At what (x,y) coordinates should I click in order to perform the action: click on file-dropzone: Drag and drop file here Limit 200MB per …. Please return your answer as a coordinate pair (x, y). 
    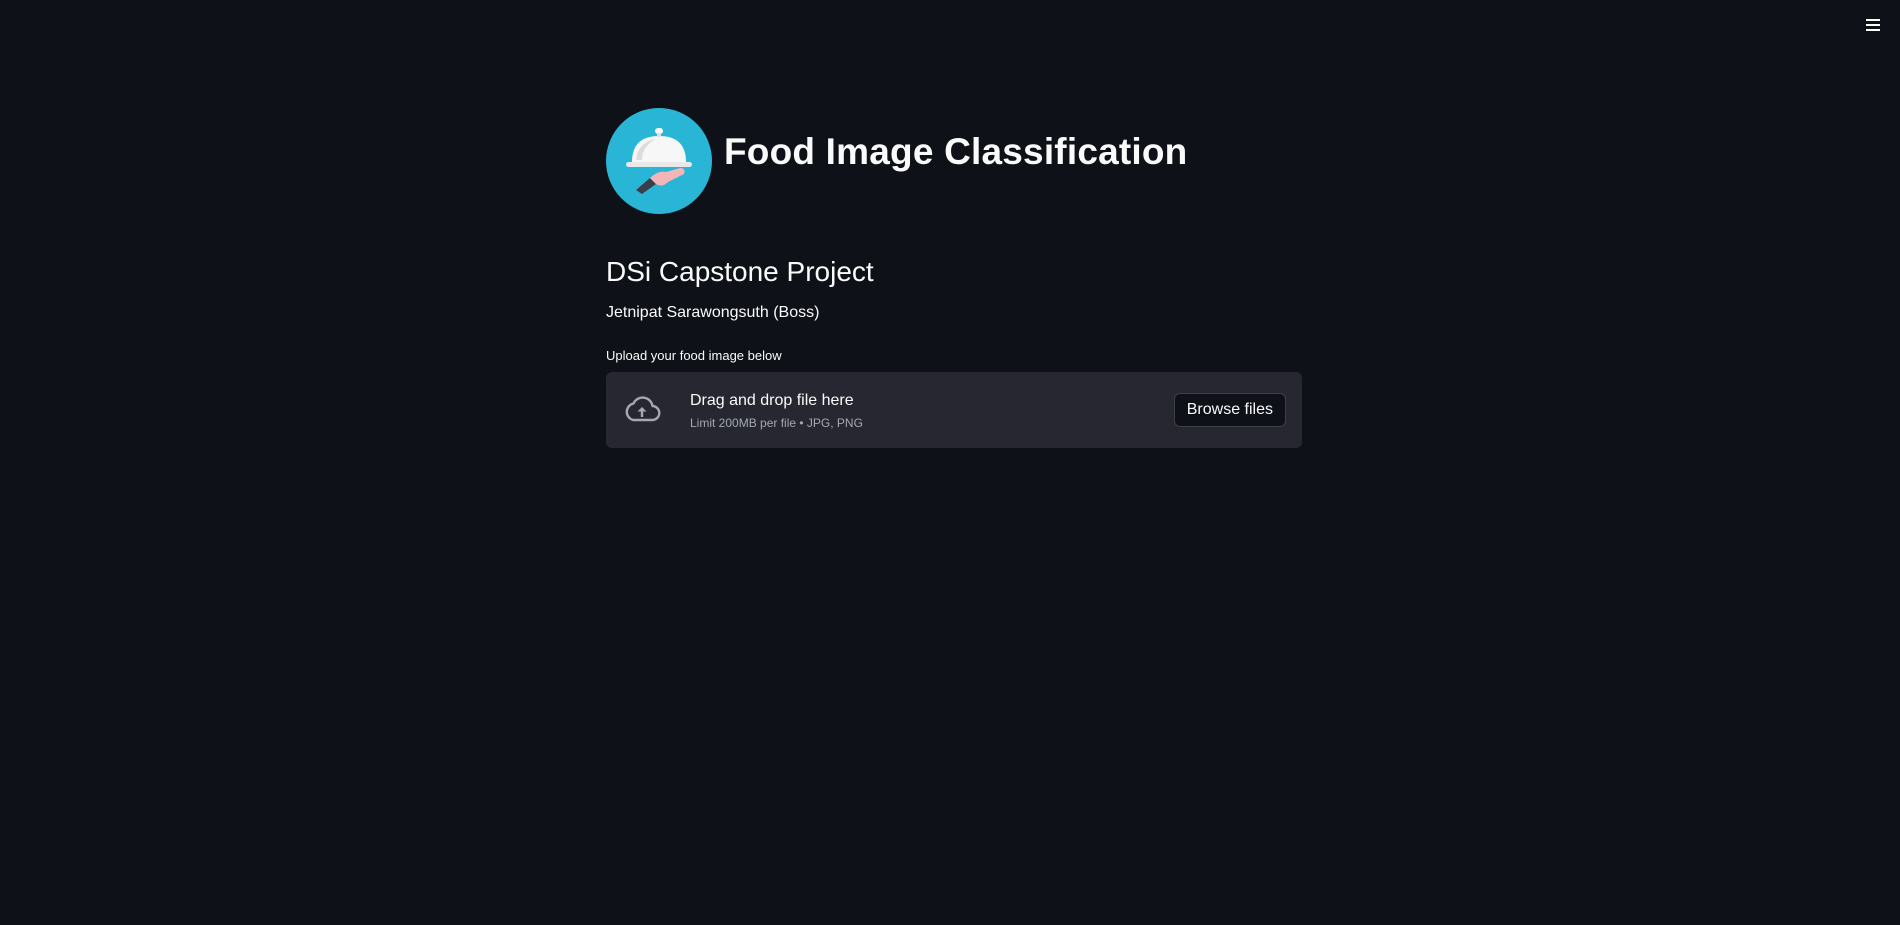
    Looking at the image, I should click on (954, 410).